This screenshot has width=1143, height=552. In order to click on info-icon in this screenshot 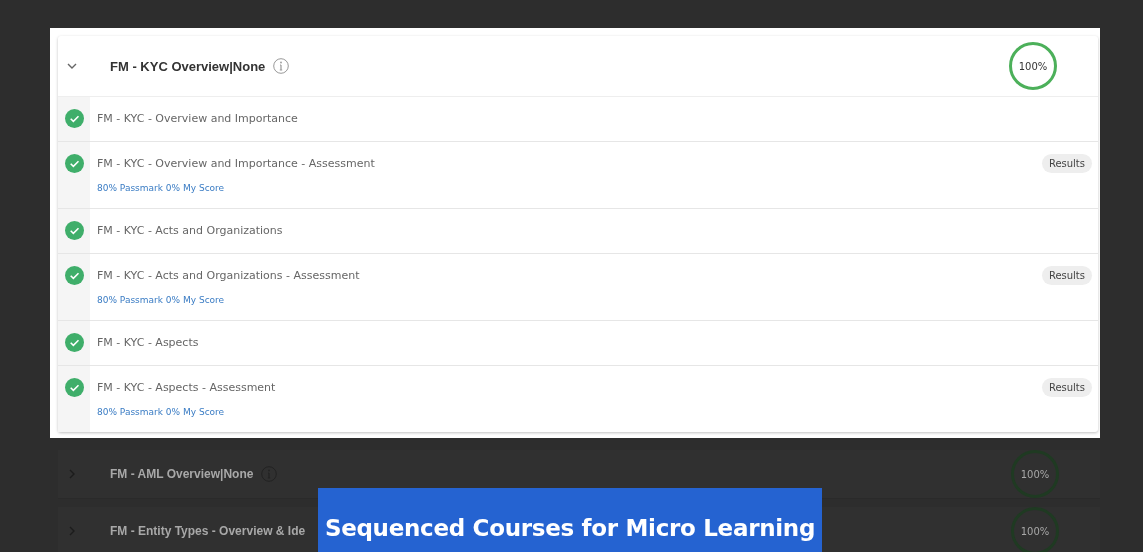, I will do `click(281, 66)`.